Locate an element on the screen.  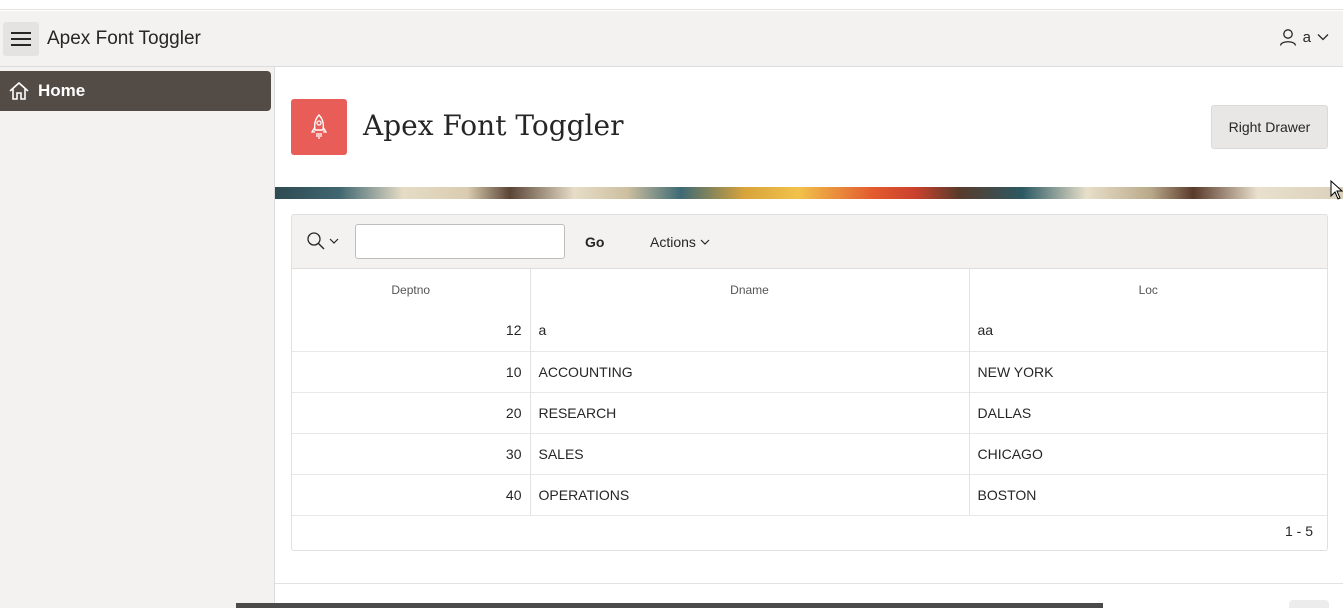
page-title: Apex Font Toggler is located at coordinates (493, 125).